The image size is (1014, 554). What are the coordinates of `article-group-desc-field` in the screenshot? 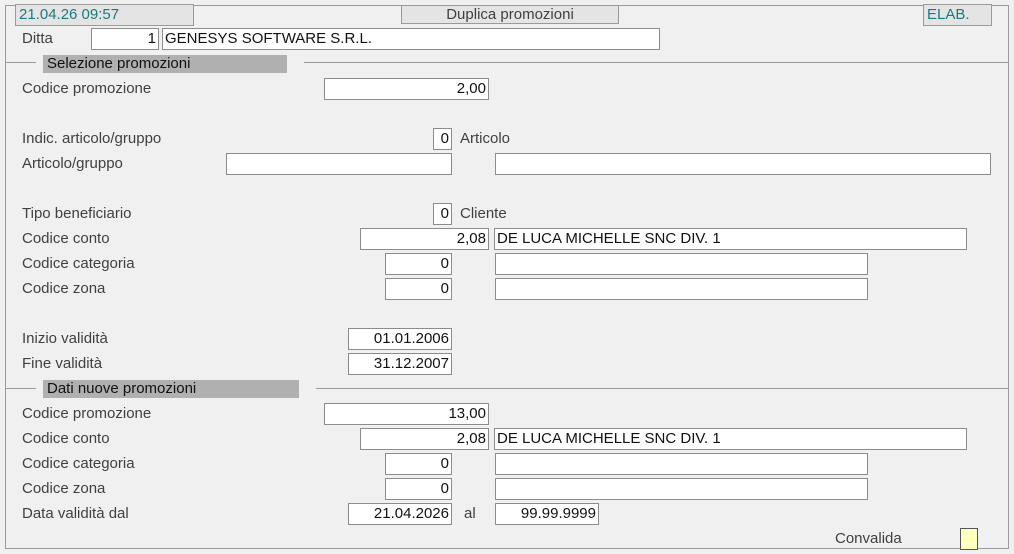 It's located at (743, 164).